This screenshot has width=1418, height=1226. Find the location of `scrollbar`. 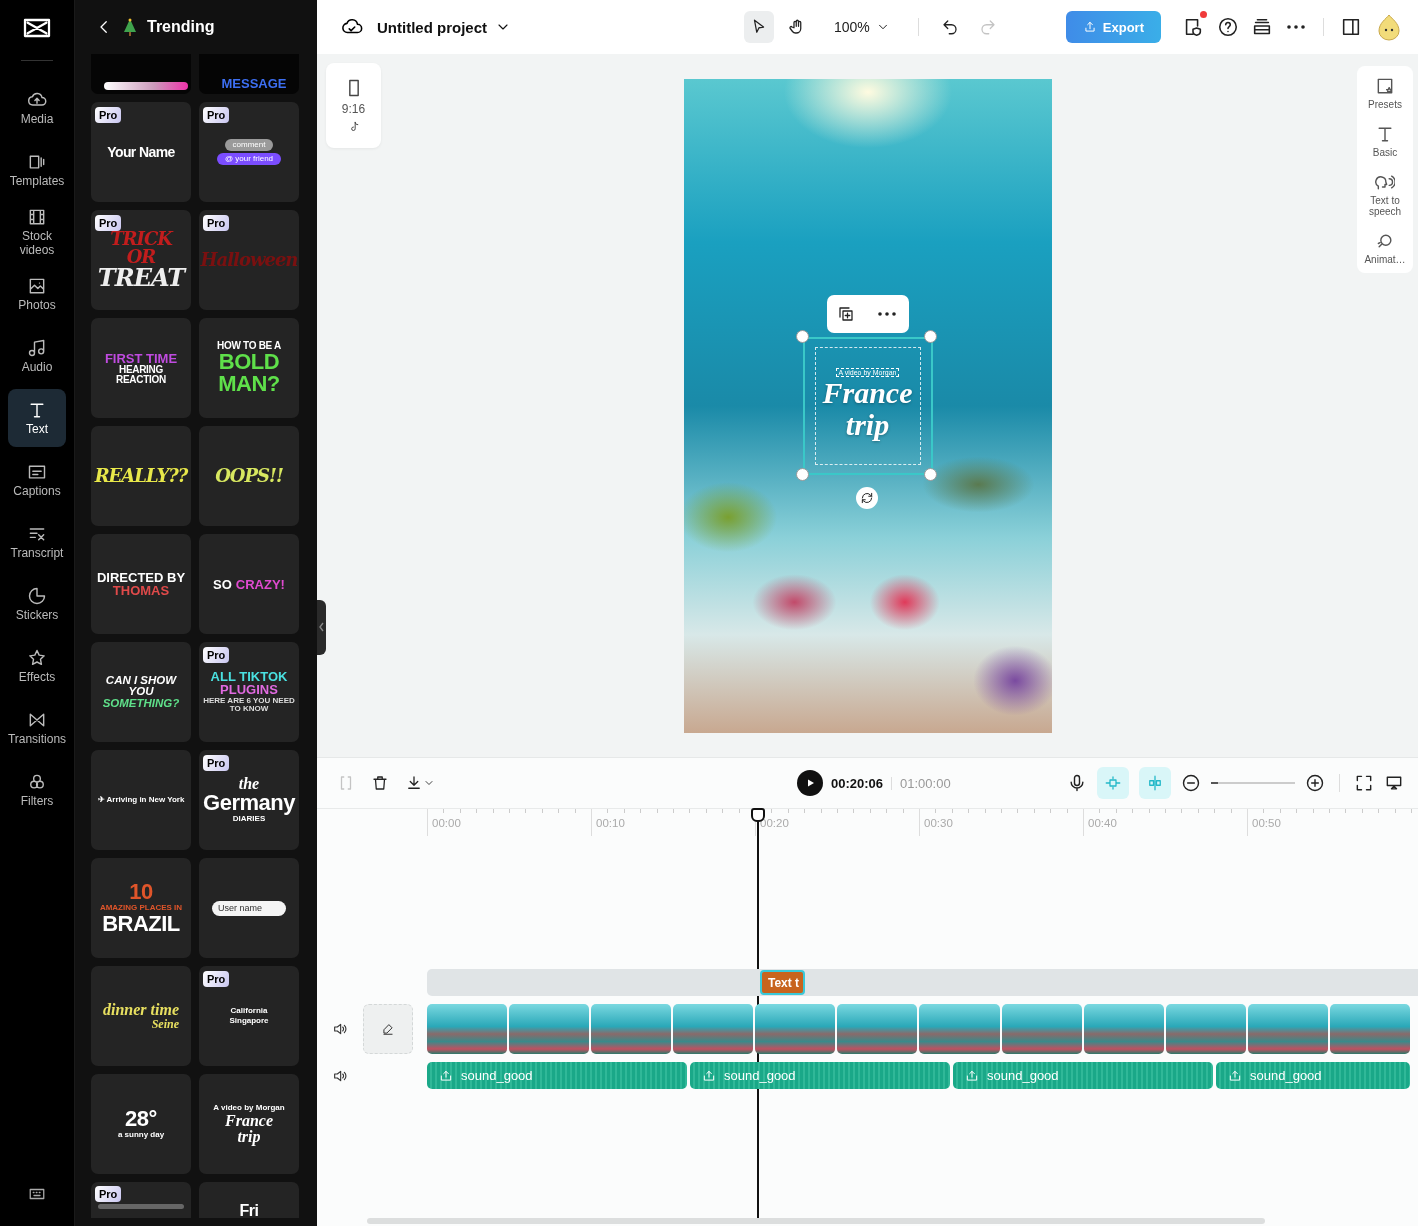

scrollbar is located at coordinates (816, 1221).